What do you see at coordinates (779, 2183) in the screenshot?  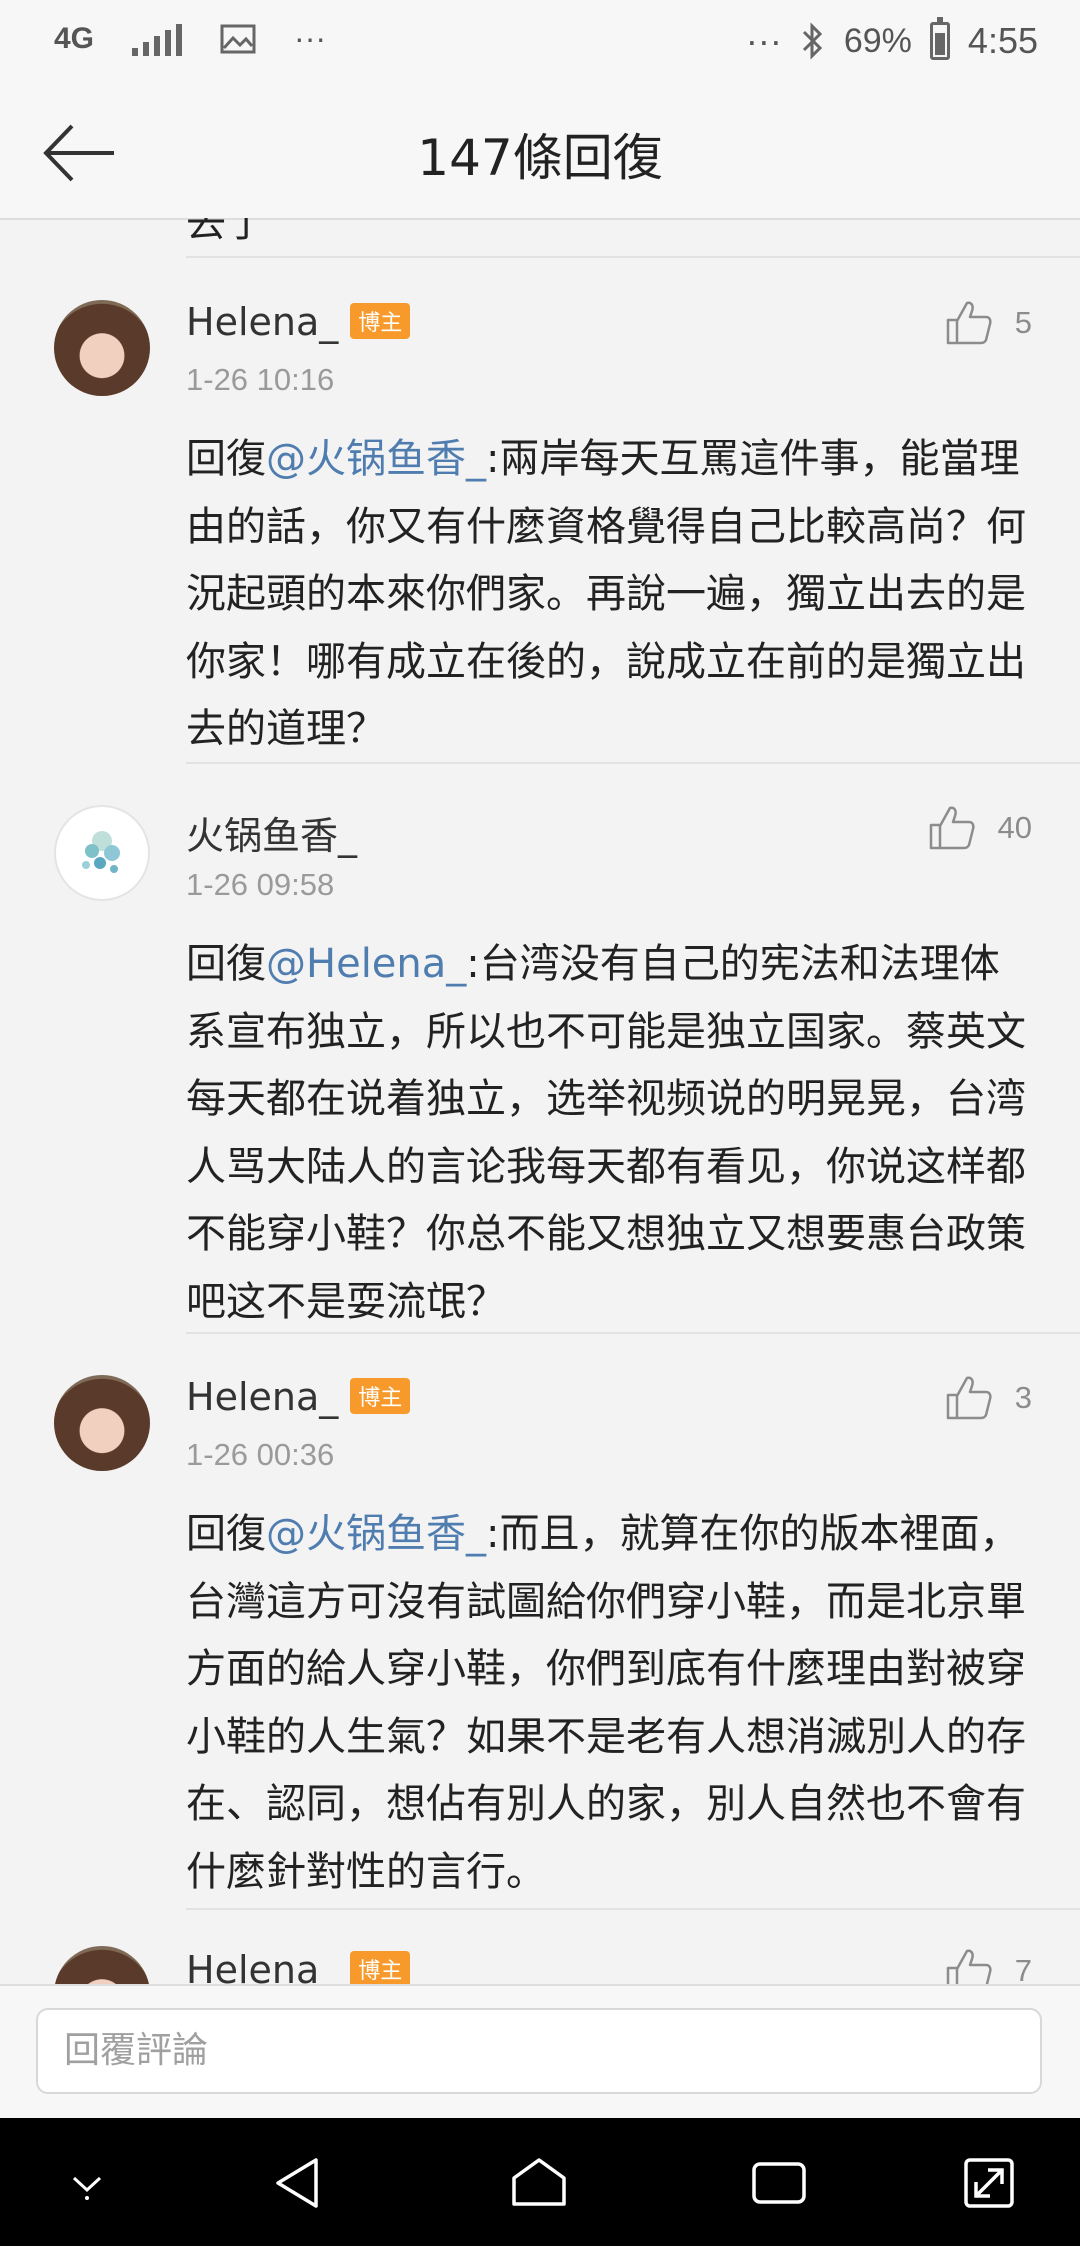 I see `recent-apps-icon` at bounding box center [779, 2183].